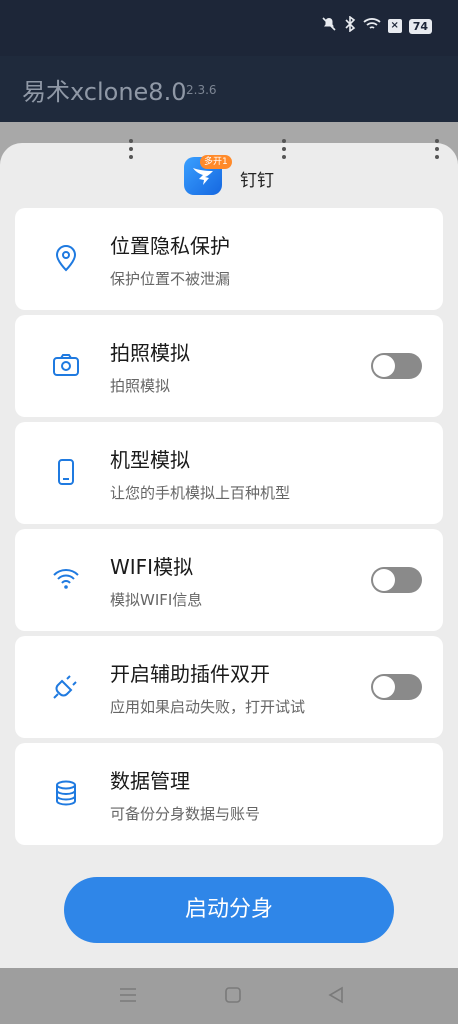 This screenshot has height=1024, width=458. I want to click on card-plugin-dual-open: 开启辅助插件双开 应用如果启动失败，打开试试, so click(229, 687).